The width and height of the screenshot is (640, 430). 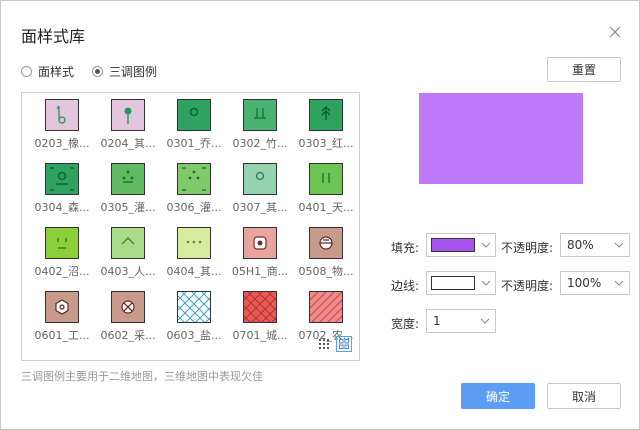 What do you see at coordinates (53, 36) in the screenshot?
I see `dialog-title: 面样式库` at bounding box center [53, 36].